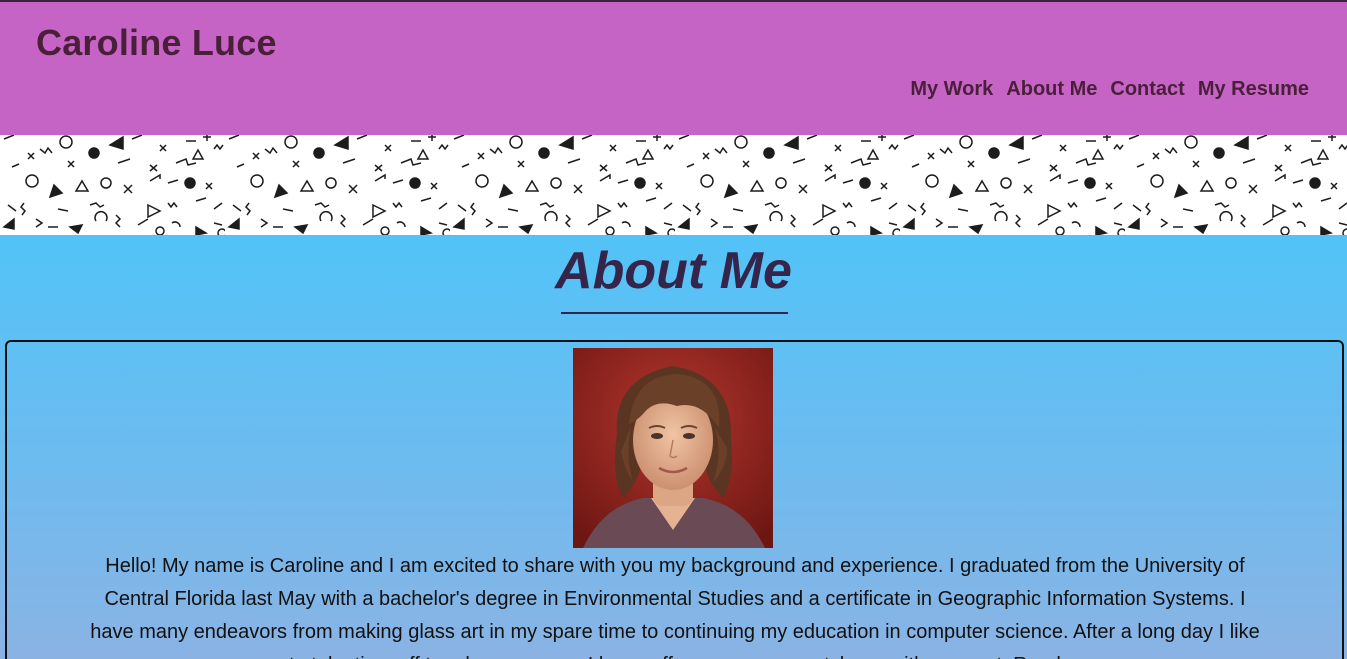  I want to click on section-heading: About Me, so click(673, 271).